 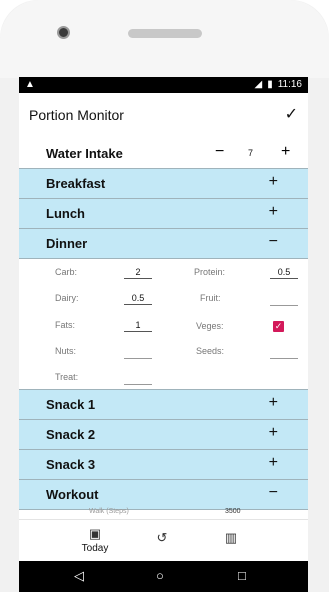 What do you see at coordinates (65, 213) in the screenshot?
I see `section-label: Lunch` at bounding box center [65, 213].